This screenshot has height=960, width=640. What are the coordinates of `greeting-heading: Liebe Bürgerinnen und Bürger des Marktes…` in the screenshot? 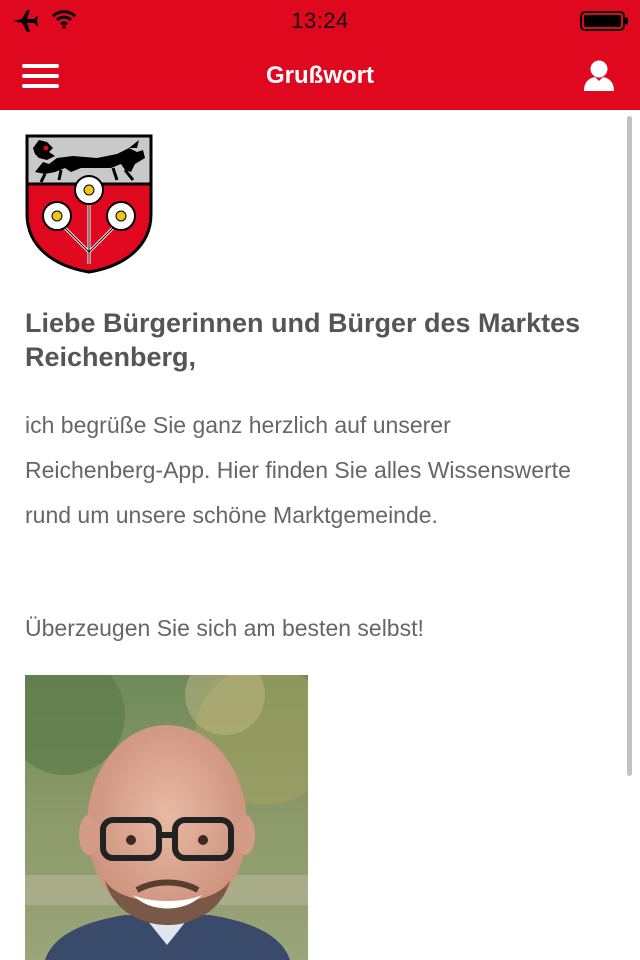 It's located at (303, 340).